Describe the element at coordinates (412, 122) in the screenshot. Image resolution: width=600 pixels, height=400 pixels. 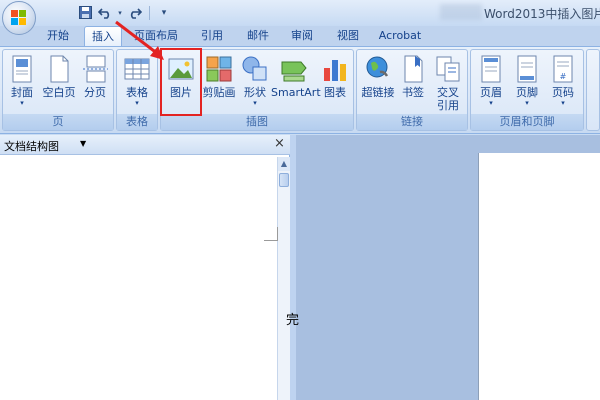
I see `group-links-label: 链接` at that location.